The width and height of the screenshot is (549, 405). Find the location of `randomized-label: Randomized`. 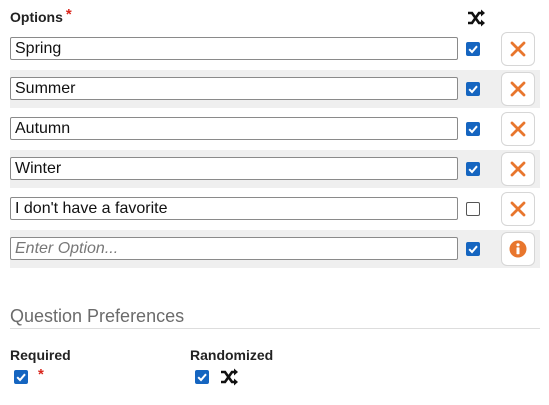

randomized-label: Randomized is located at coordinates (232, 355).